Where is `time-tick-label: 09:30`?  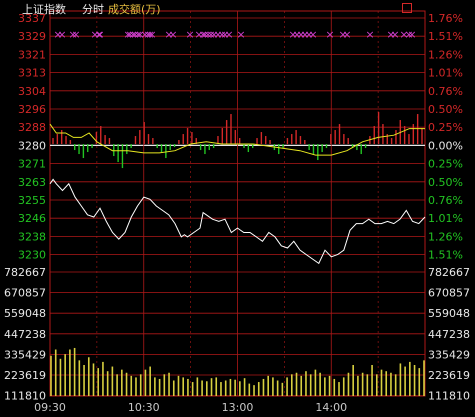
time-tick-label: 09:30 is located at coordinates (50, 407).